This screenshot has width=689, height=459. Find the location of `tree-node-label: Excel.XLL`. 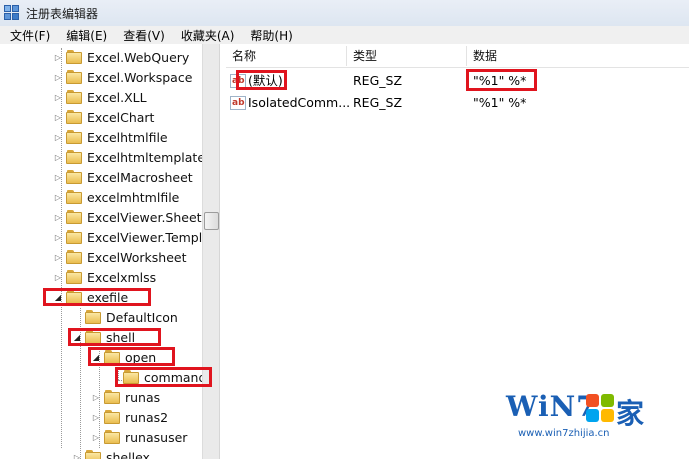

tree-node-label: Excel.XLL is located at coordinates (117, 97).